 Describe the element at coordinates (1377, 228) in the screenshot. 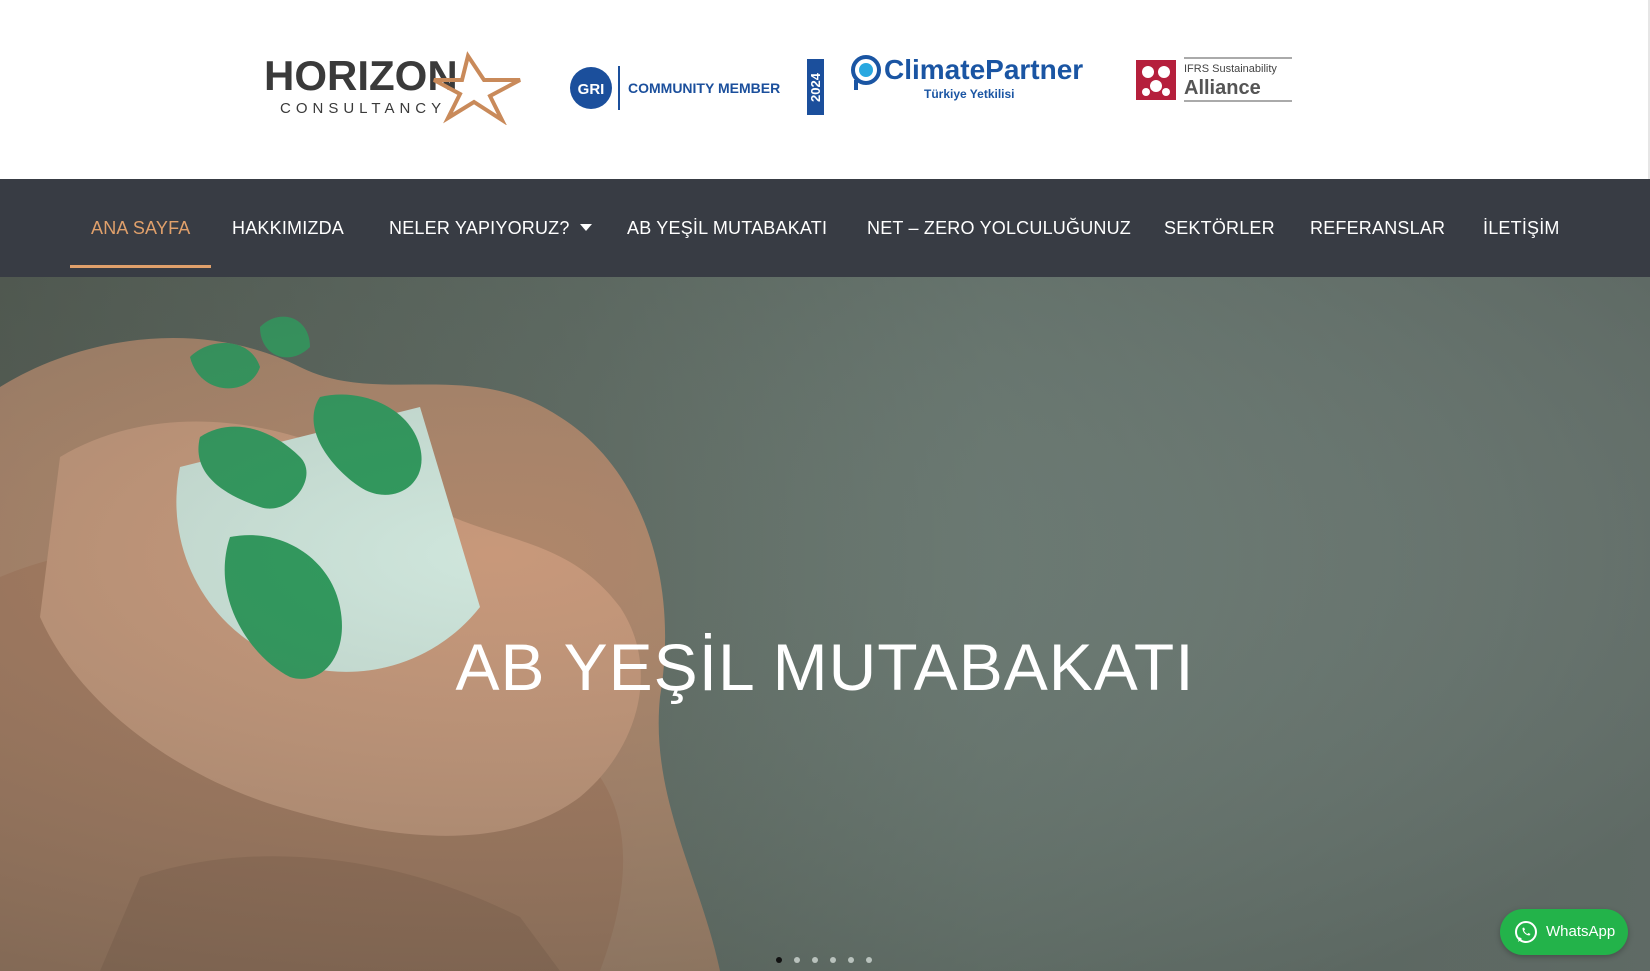

I see `nav-referanslar: REFERANSLAR` at that location.